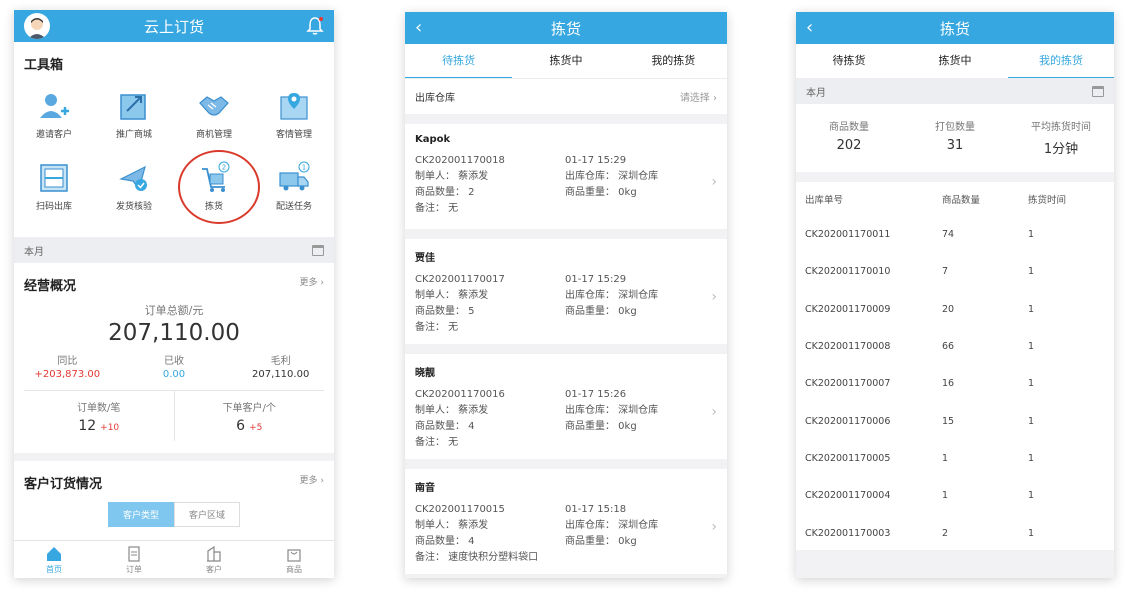 This screenshot has height=606, width=1144. I want to click on home-header: 云上订货, so click(174, 26).